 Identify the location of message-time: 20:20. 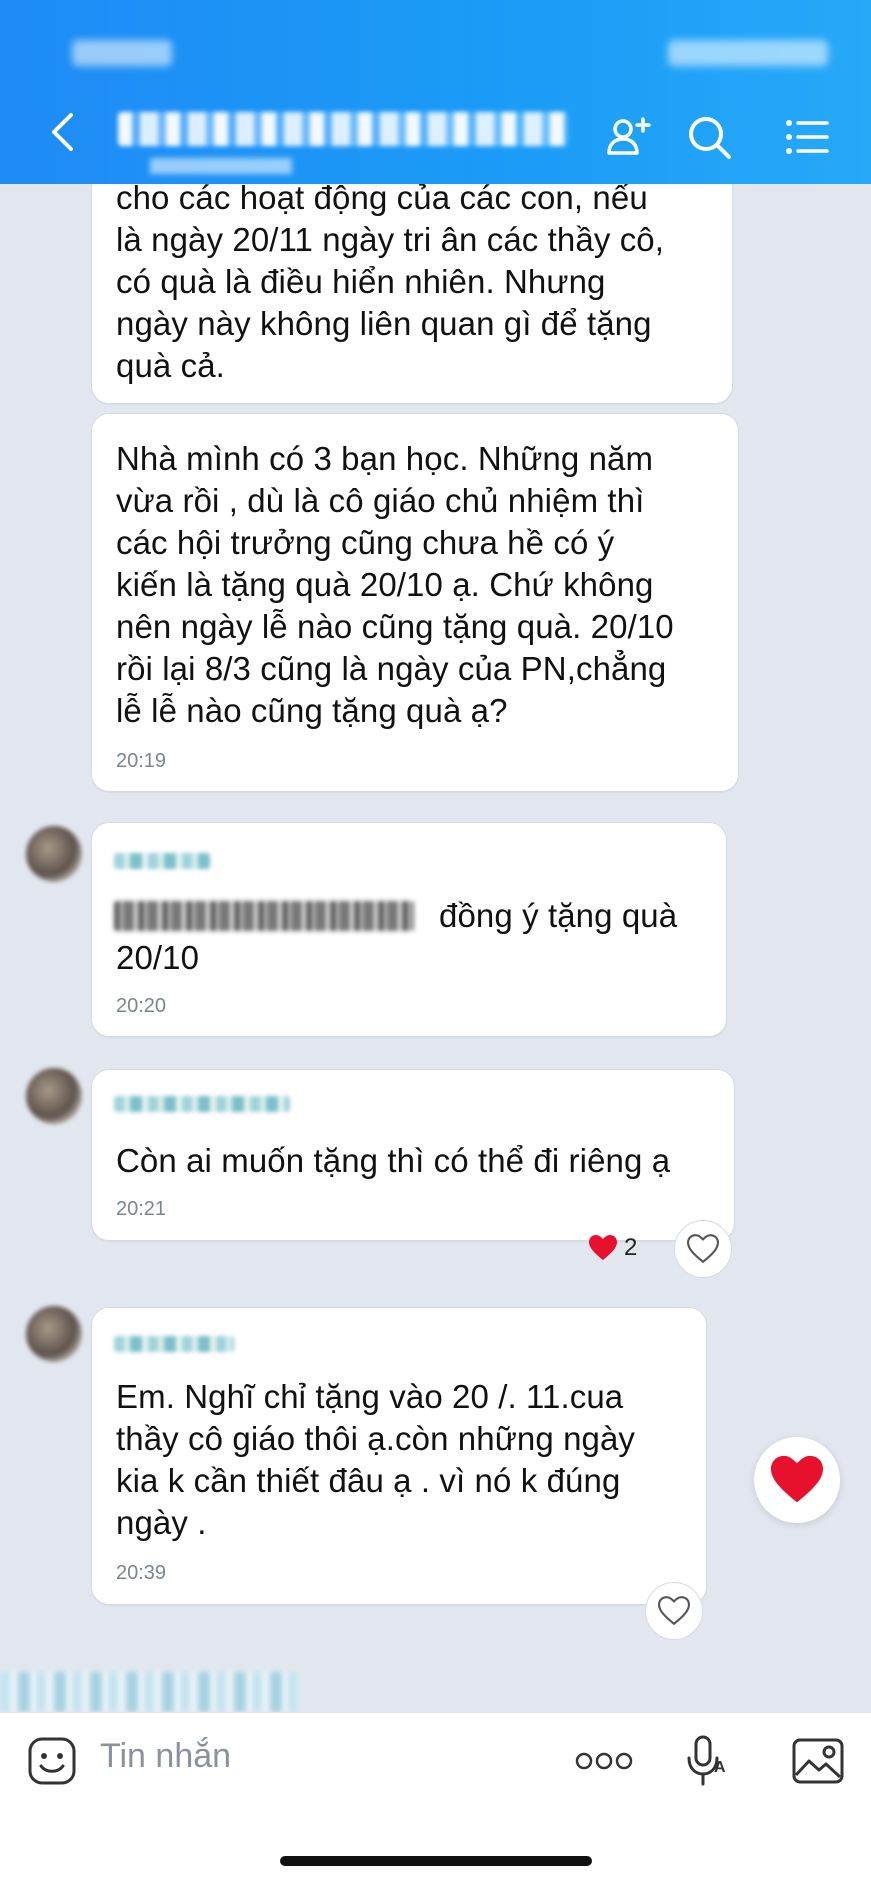
(141, 1006).